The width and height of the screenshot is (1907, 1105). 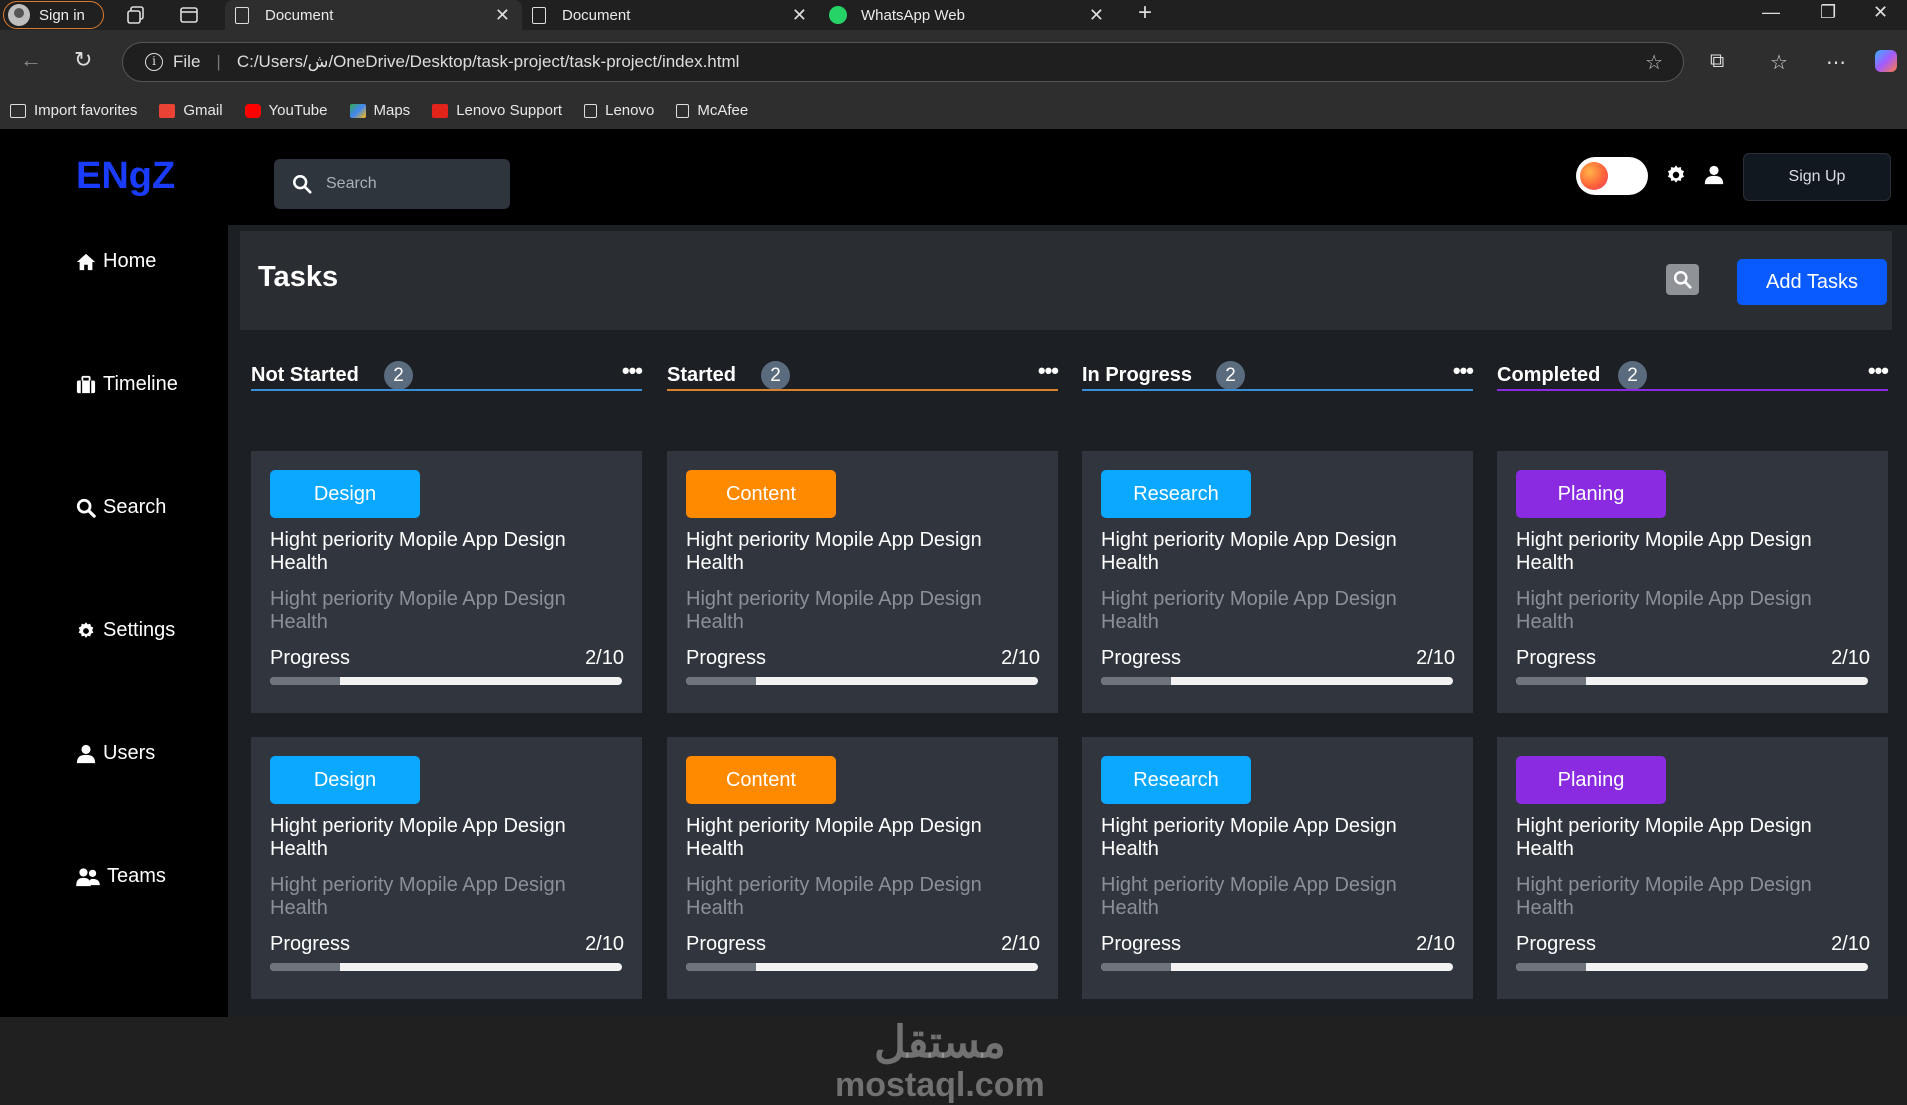 What do you see at coordinates (125, 630) in the screenshot?
I see `sidebar-item-settings: Settings` at bounding box center [125, 630].